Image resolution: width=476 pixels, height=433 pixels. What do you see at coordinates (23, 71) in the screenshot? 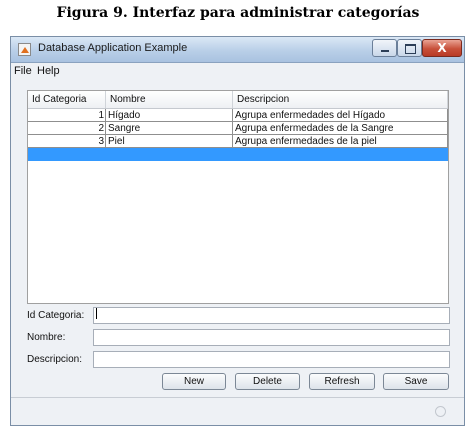
I see `menu-file: File` at bounding box center [23, 71].